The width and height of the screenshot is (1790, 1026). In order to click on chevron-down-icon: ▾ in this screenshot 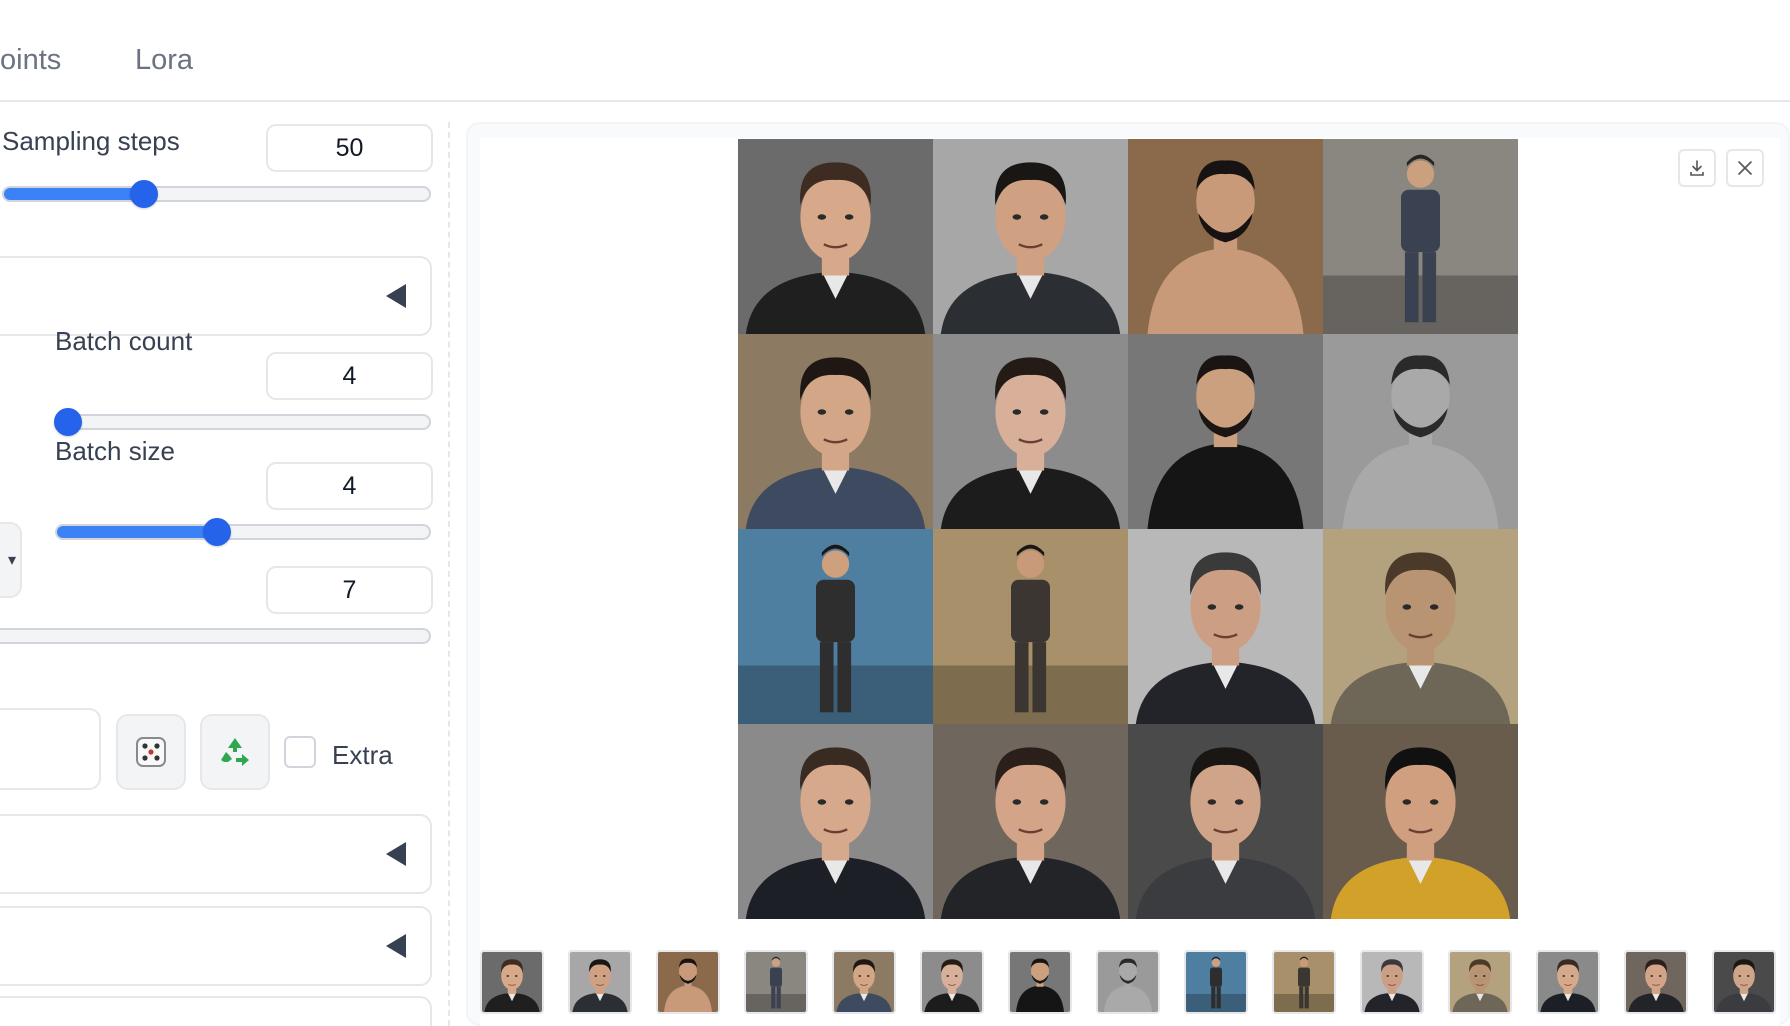, I will do `click(11, 560)`.